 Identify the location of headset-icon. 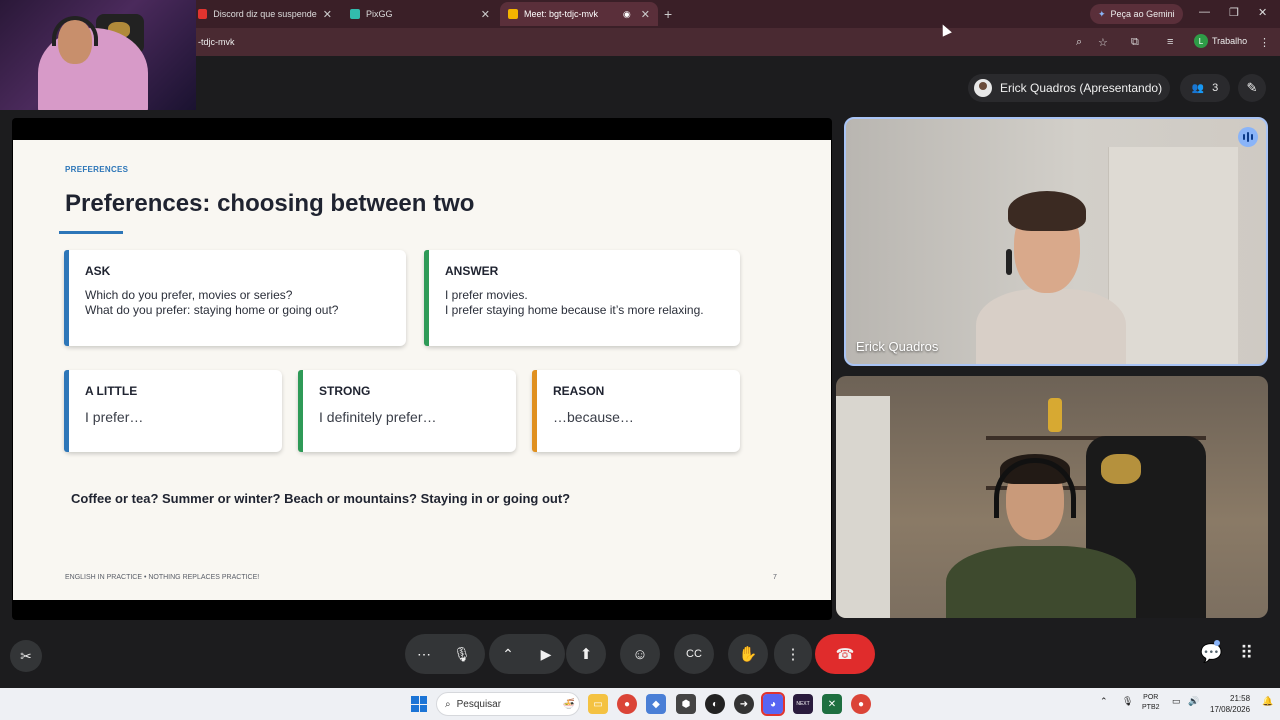
(75, 31).